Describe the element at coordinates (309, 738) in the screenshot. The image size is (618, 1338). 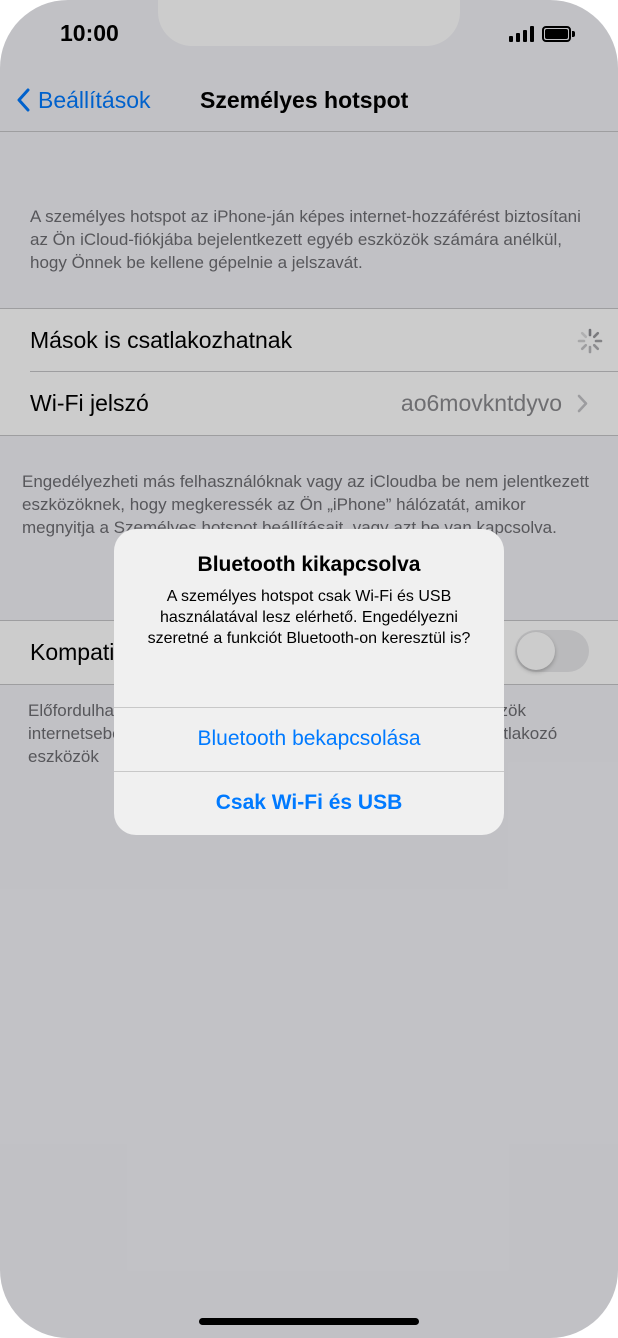
I see `turn-on-bluetooth-button: Bluetooth bekapcsolása` at that location.